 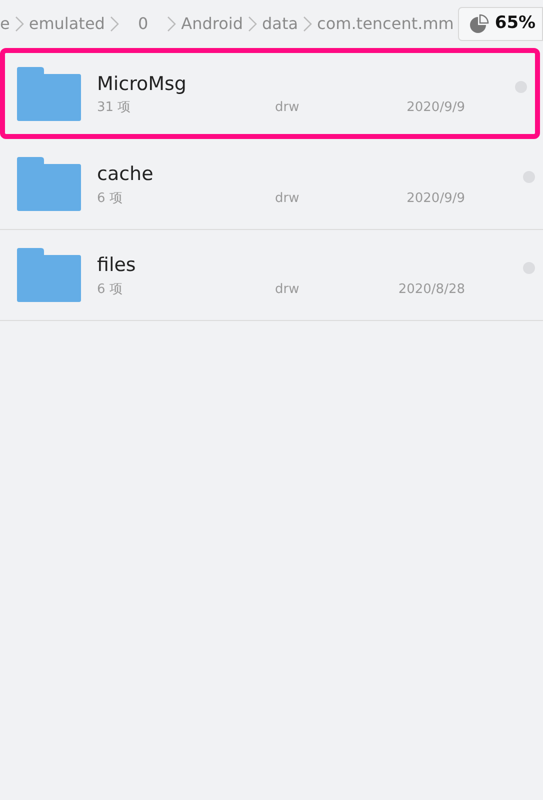 What do you see at coordinates (125, 174) in the screenshot?
I see `file-name: cache` at bounding box center [125, 174].